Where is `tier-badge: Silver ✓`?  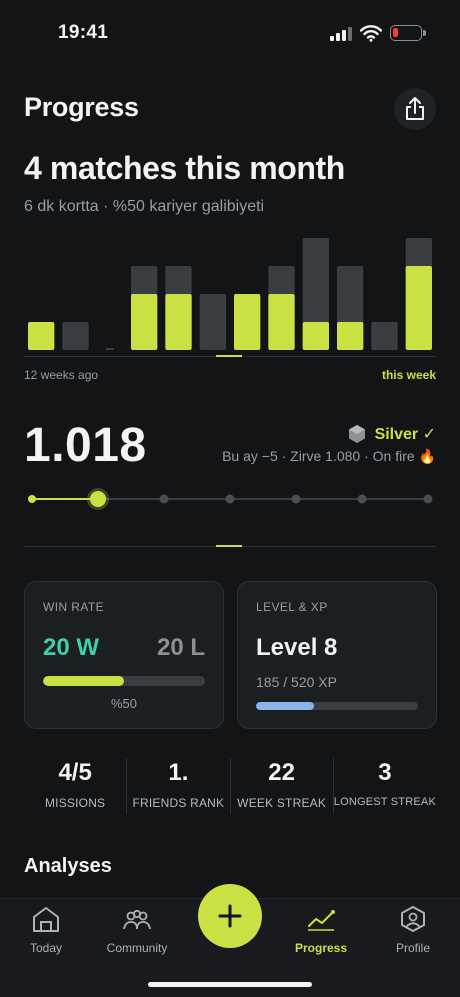 tier-badge: Silver ✓ is located at coordinates (391, 434).